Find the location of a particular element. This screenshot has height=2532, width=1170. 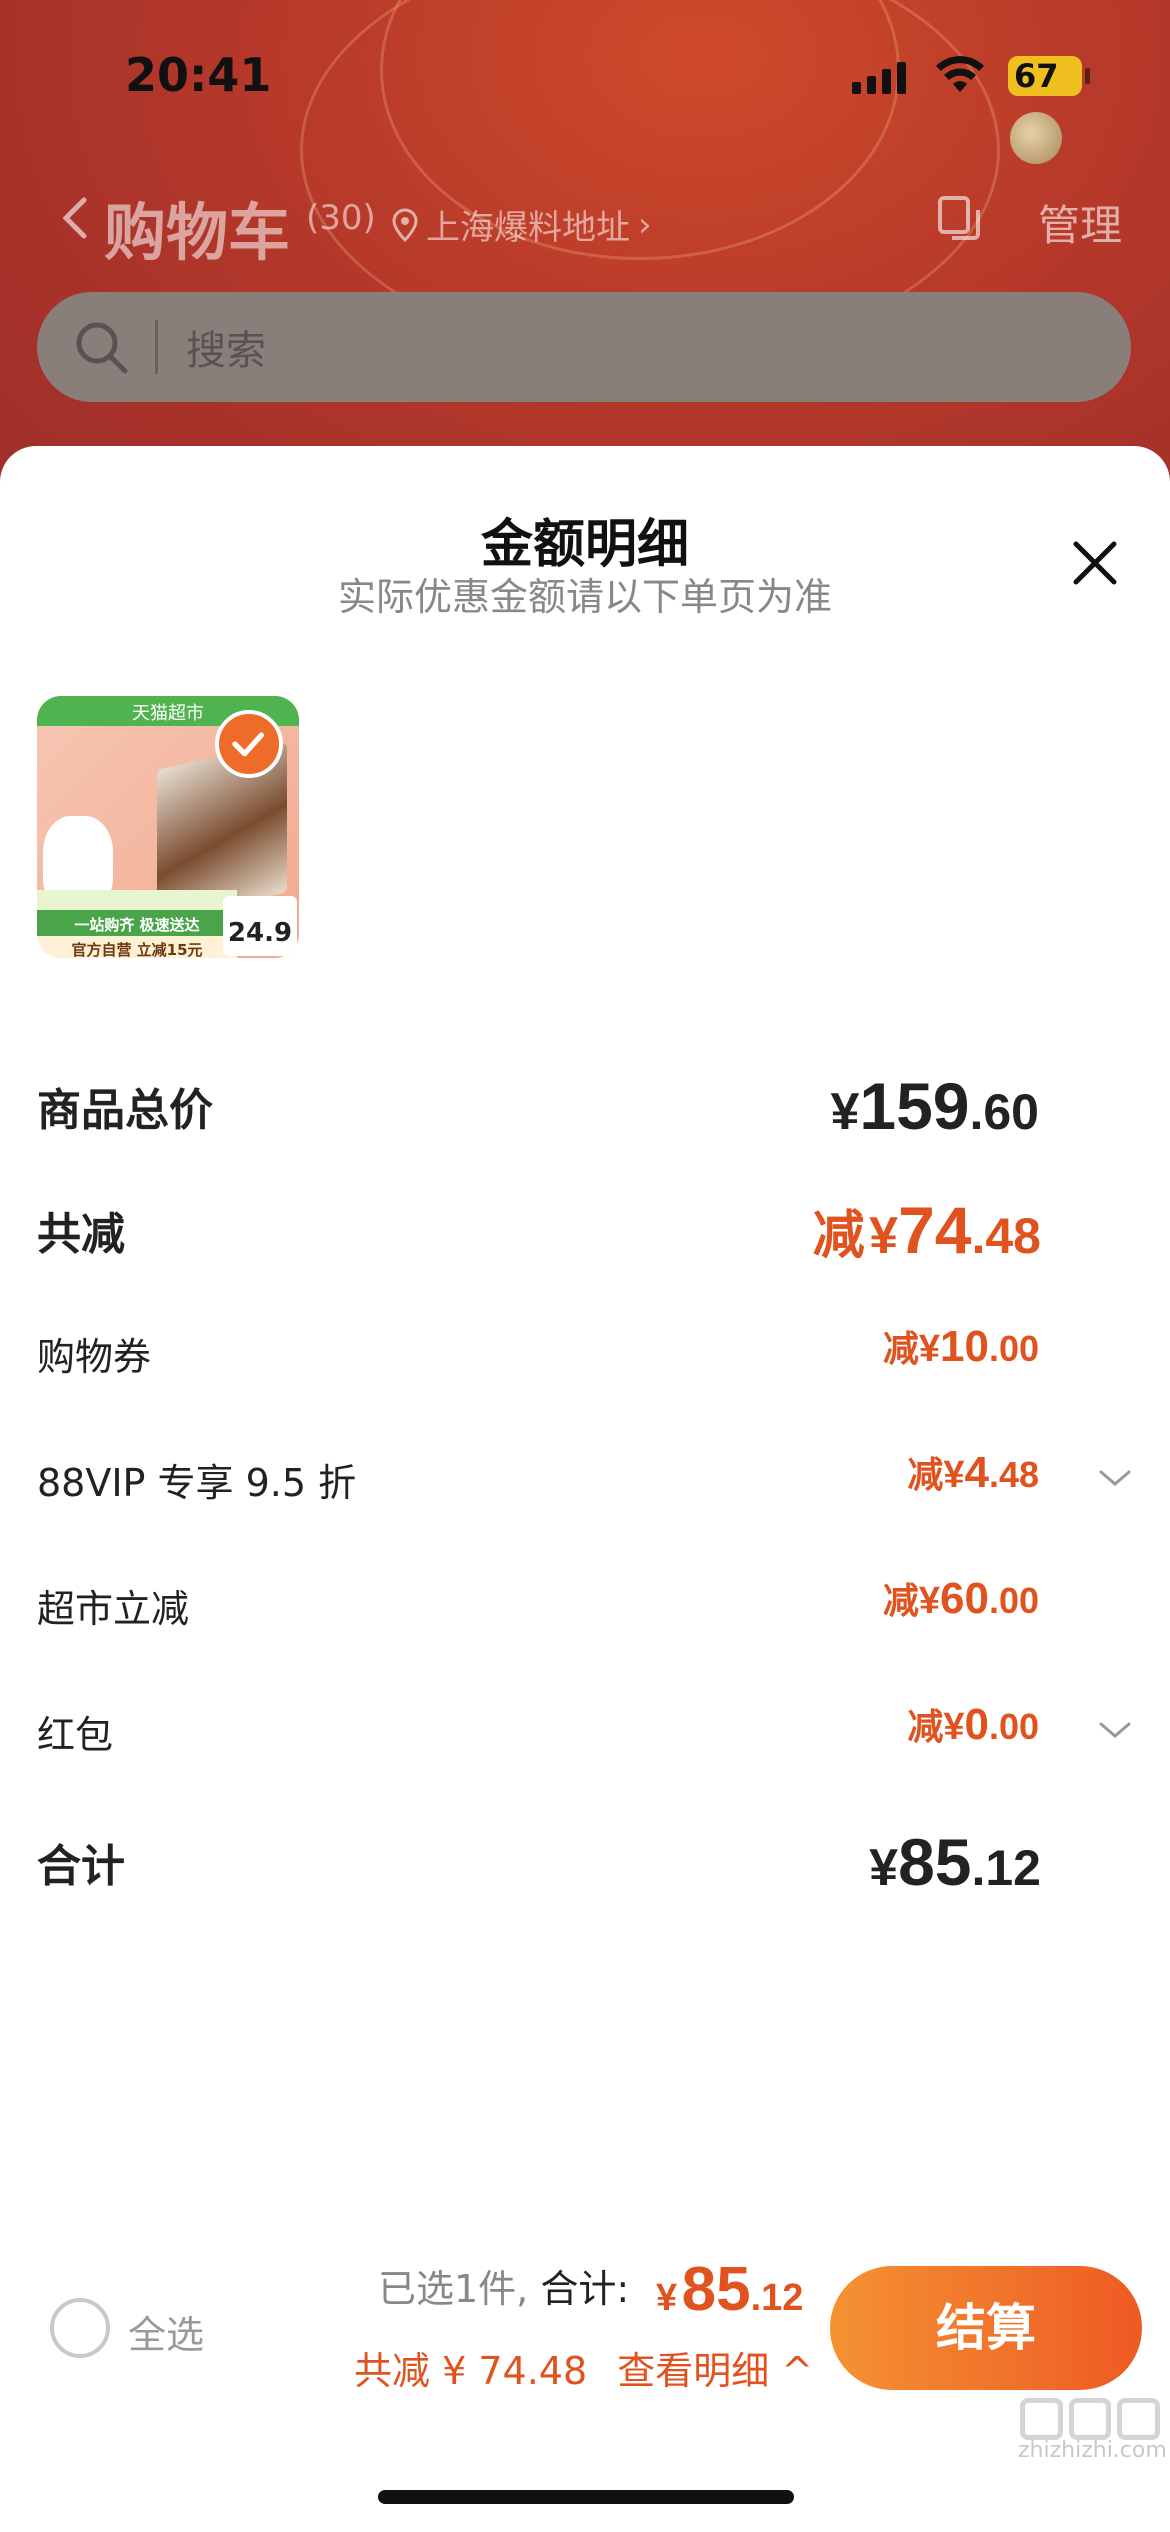

copy-icon is located at coordinates (959, 219).